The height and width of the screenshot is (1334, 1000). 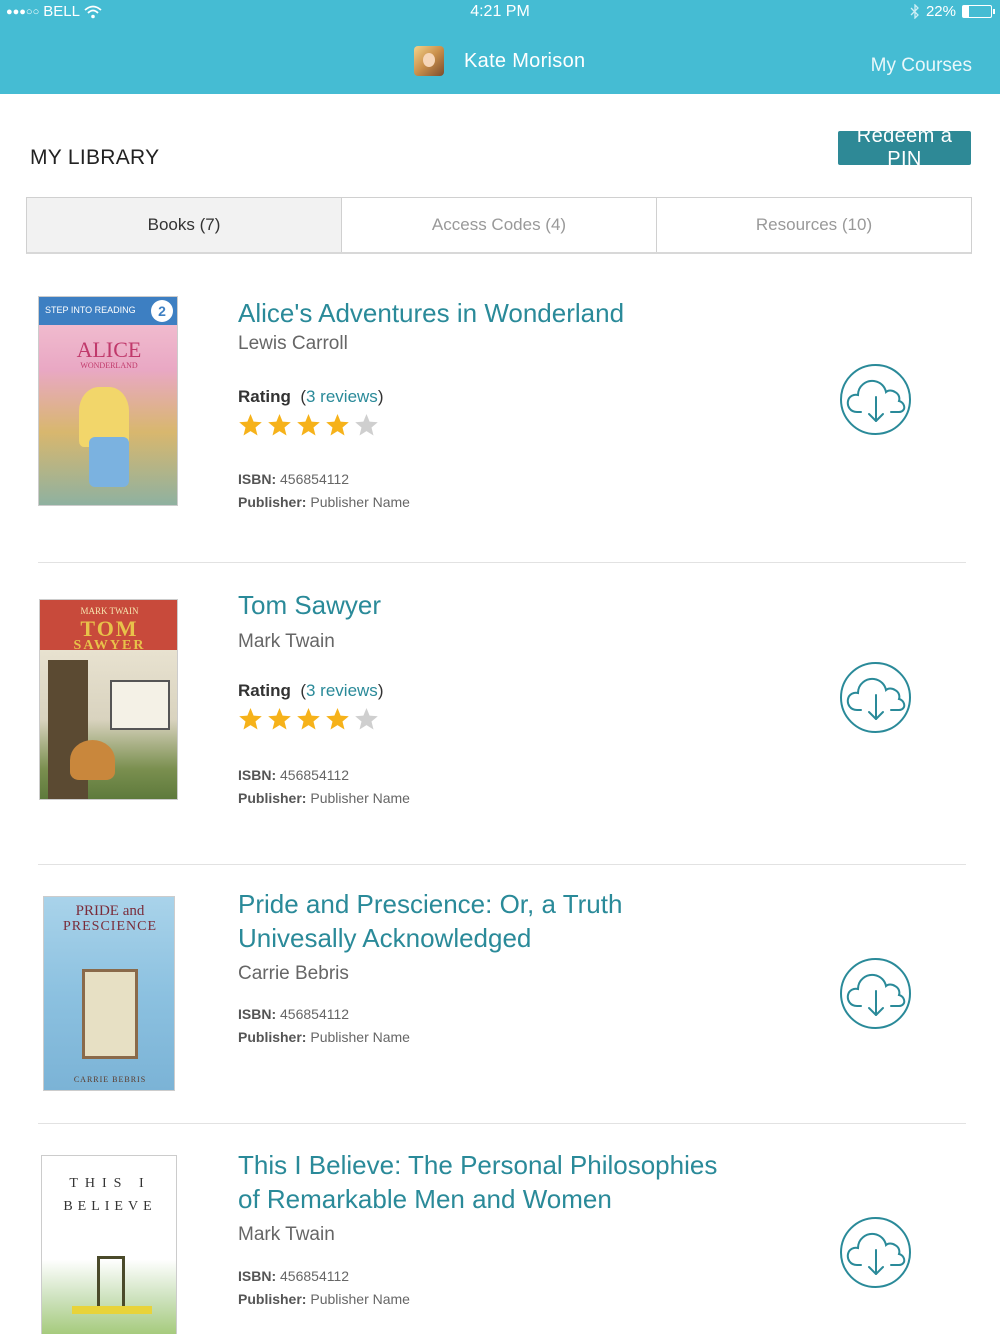 What do you see at coordinates (90, 310) in the screenshot?
I see `cover-series-text: STEP INTO READING` at bounding box center [90, 310].